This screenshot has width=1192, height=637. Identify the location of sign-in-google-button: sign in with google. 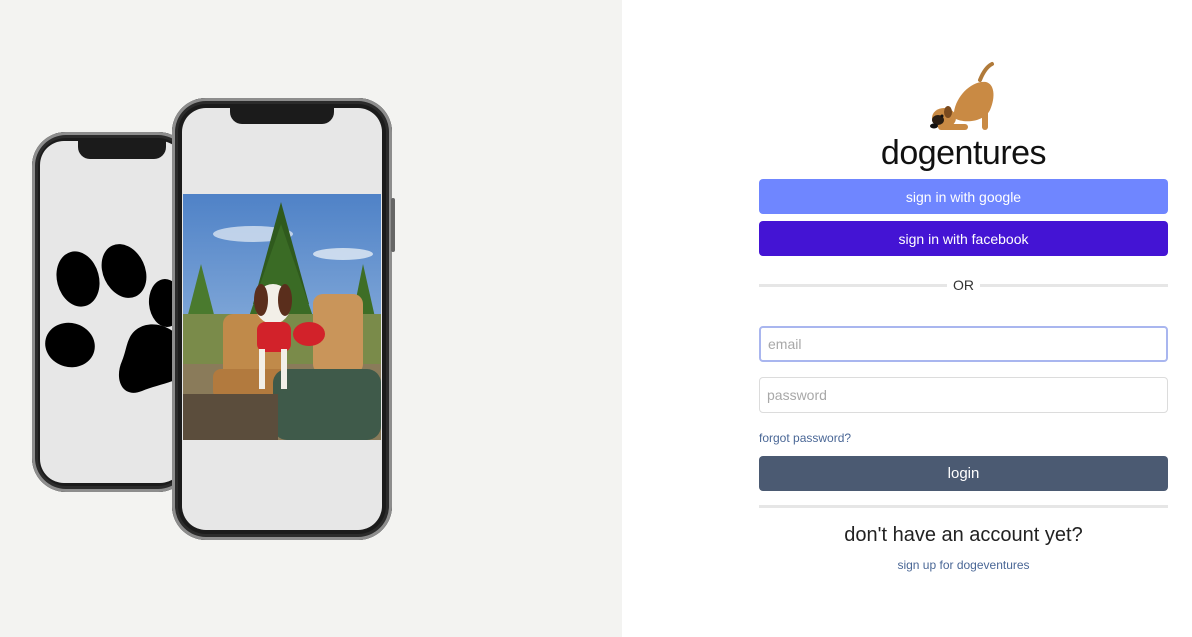
(963, 196).